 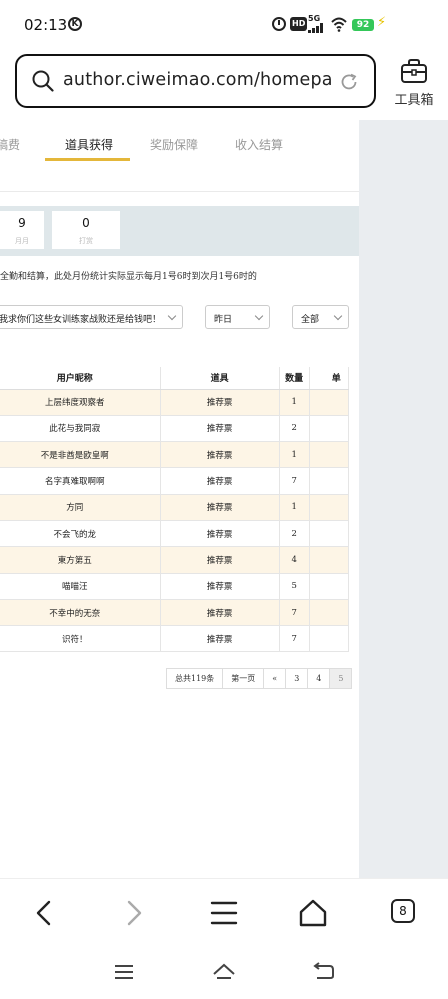 I want to click on reload-icon, so click(x=349, y=82).